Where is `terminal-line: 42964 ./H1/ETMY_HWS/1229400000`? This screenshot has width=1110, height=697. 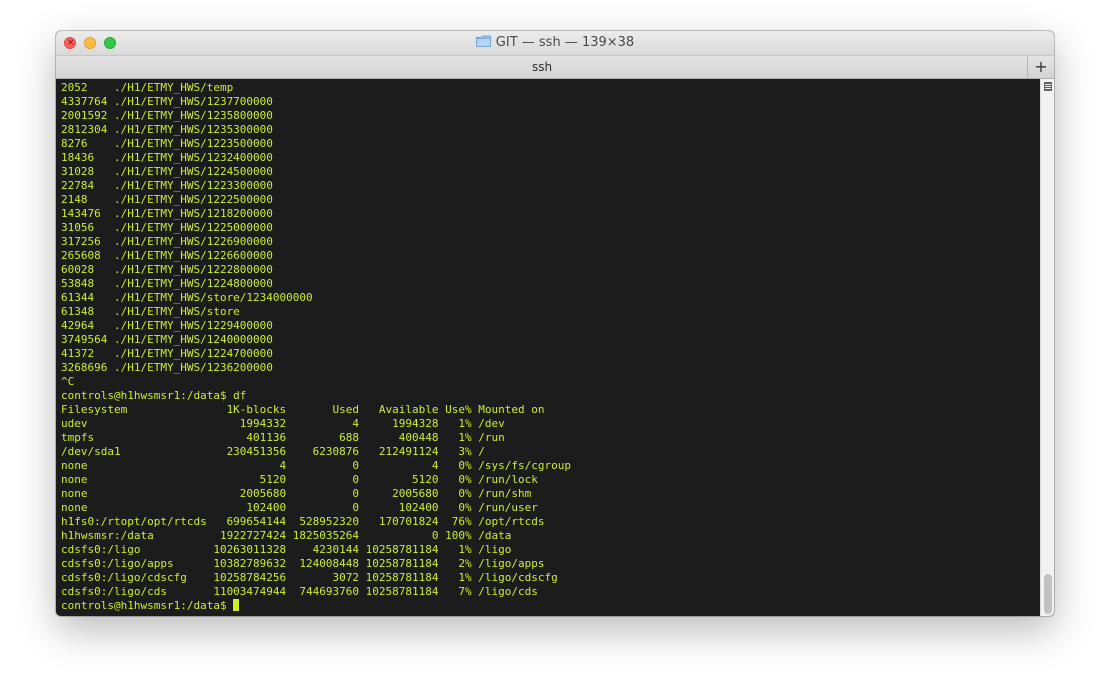
terminal-line: 42964 ./H1/ETMY_HWS/1229400000 is located at coordinates (167, 325).